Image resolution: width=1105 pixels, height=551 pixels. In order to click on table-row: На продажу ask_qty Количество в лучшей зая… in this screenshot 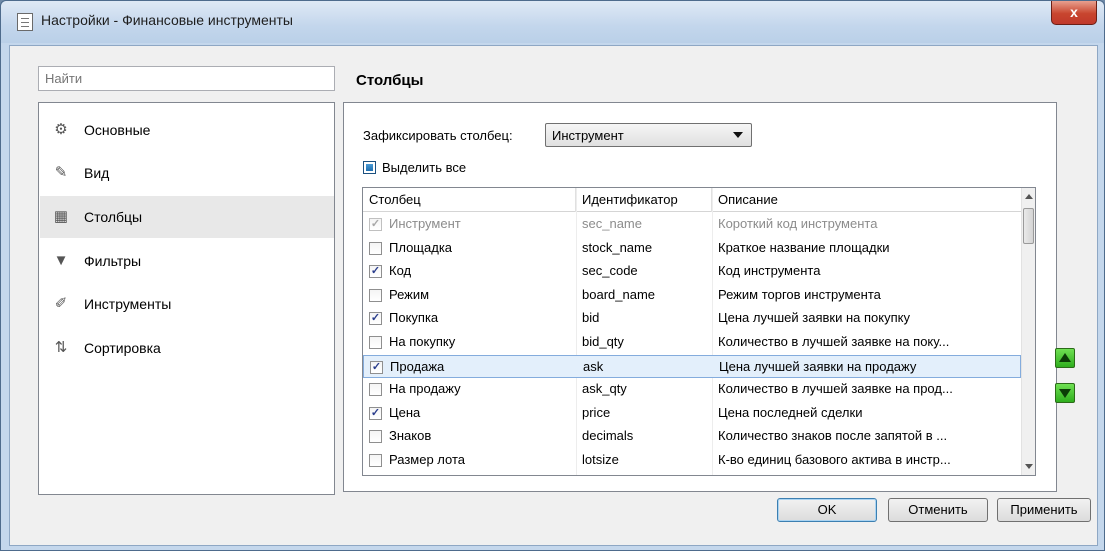, I will do `click(692, 390)`.